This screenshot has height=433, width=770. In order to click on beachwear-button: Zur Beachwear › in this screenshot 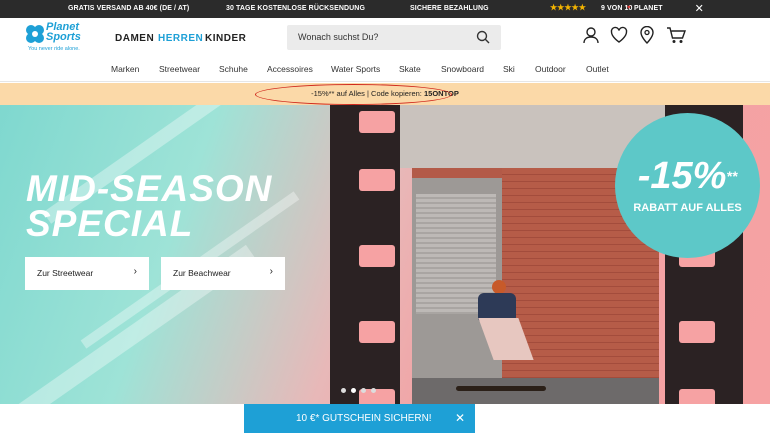, I will do `click(223, 273)`.